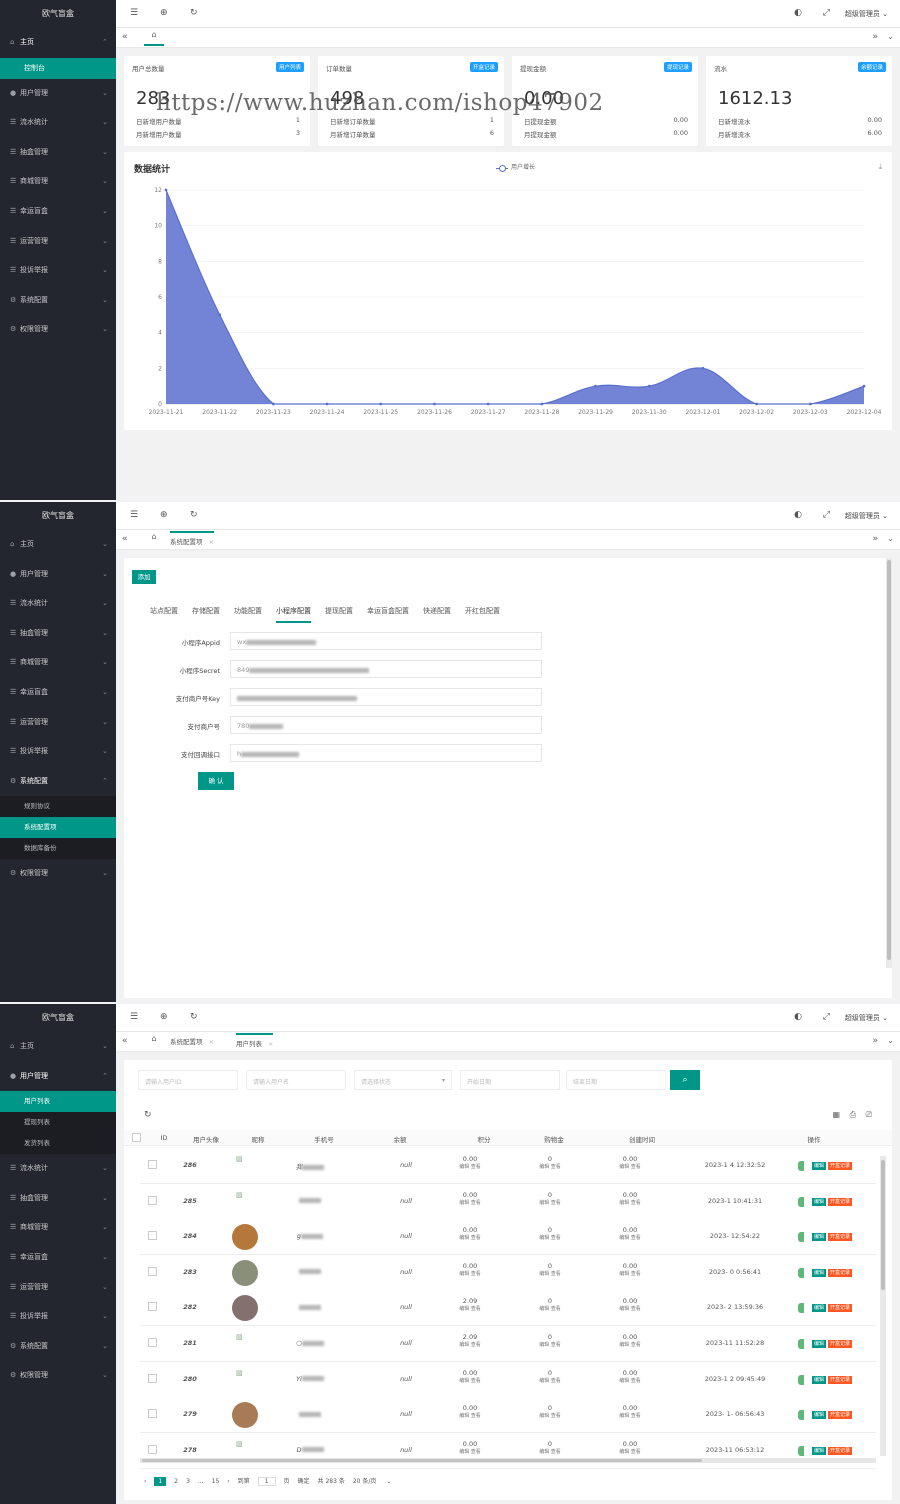 This screenshot has width=900, height=1504. What do you see at coordinates (164, 613) in the screenshot?
I see `config-tab: 站点配置` at bounding box center [164, 613].